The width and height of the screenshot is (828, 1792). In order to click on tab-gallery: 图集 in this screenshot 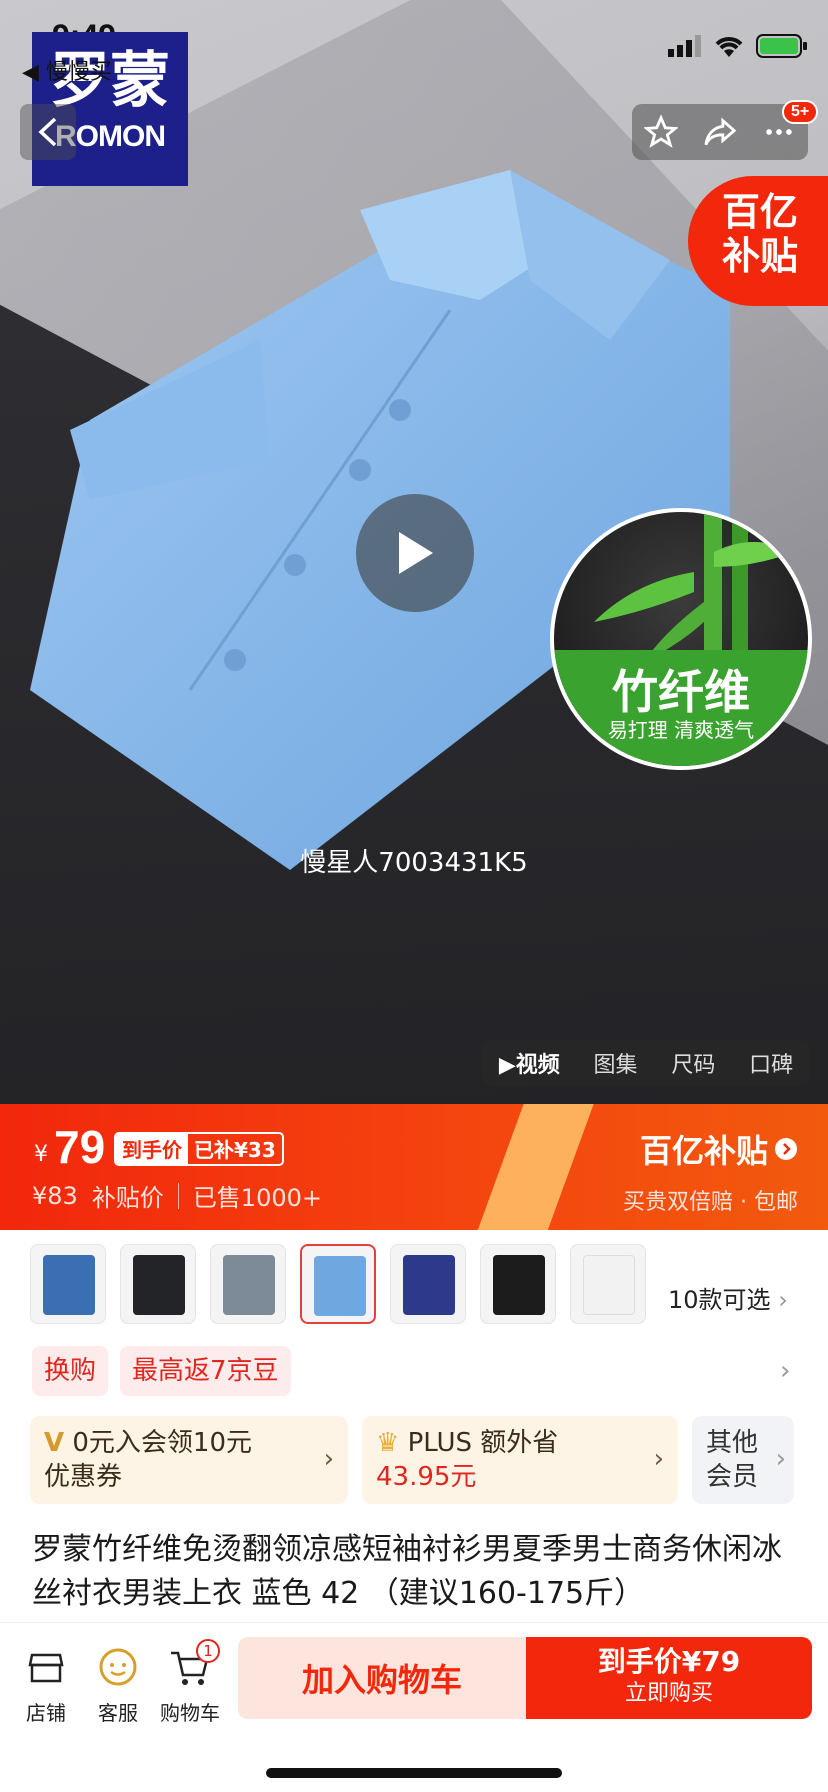, I will do `click(616, 1063)`.